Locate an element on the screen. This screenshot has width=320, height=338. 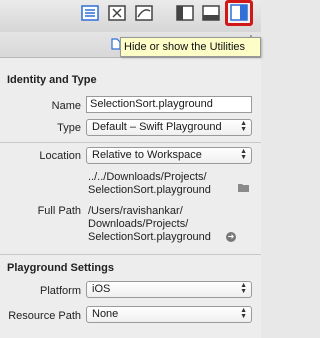
debug-area-toggle-icon is located at coordinates (211, 13).